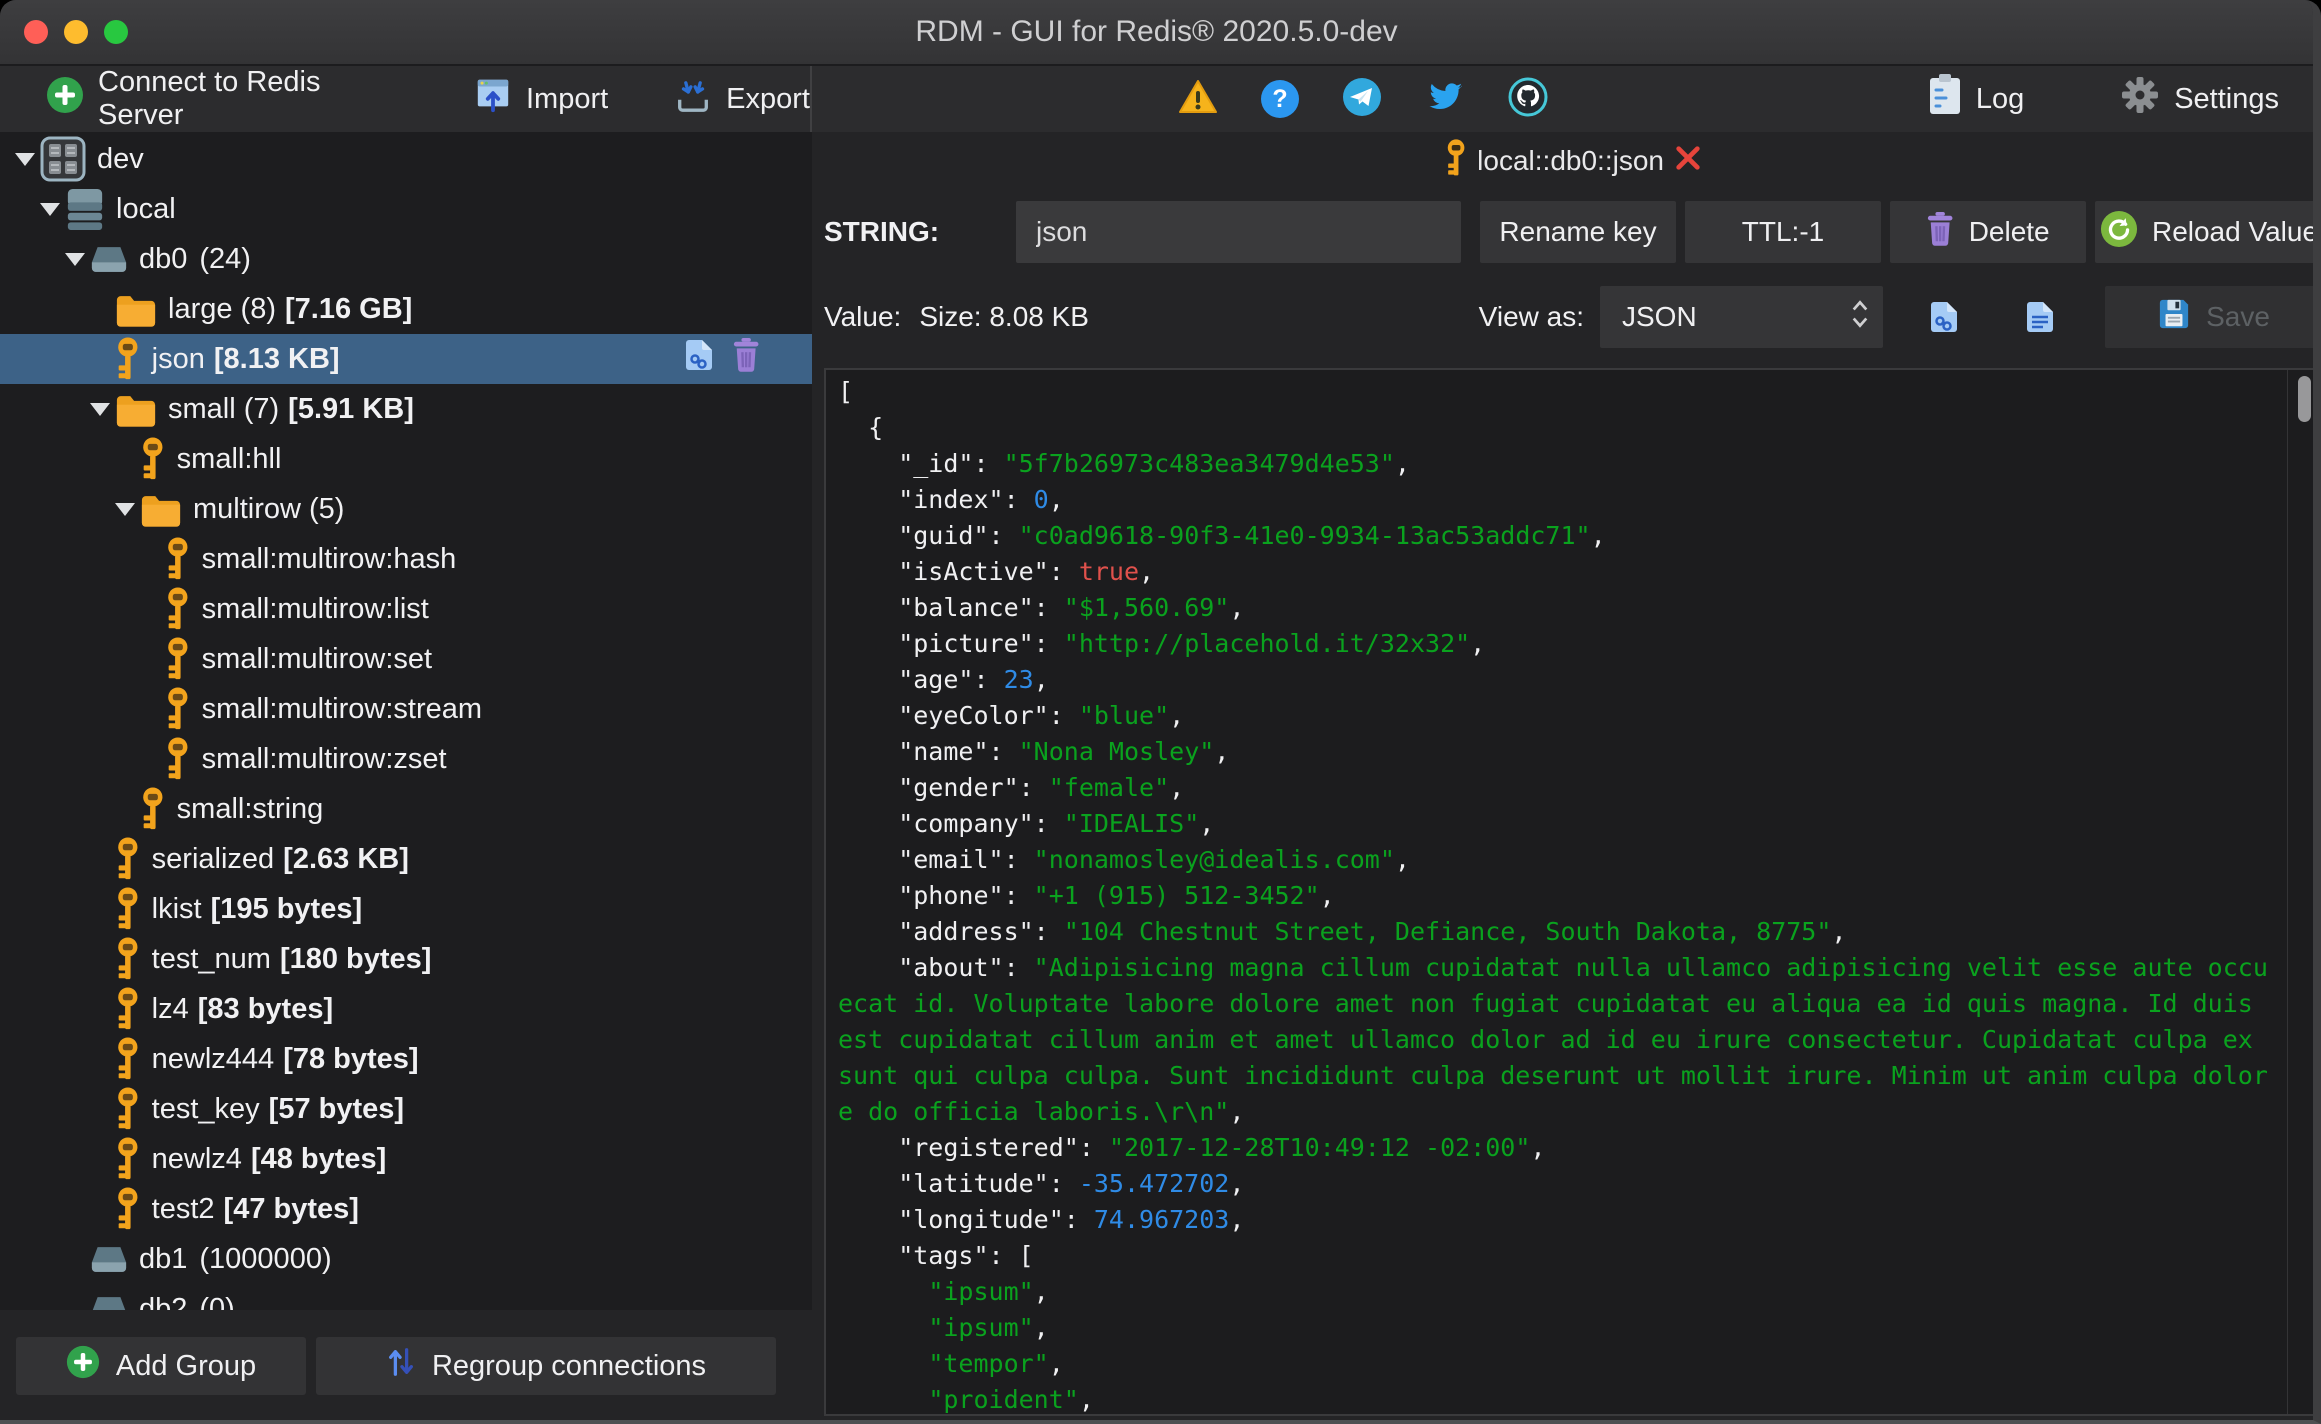 This screenshot has width=2321, height=1424. What do you see at coordinates (196, 1158) in the screenshot?
I see `tree-item-label: newlz4` at bounding box center [196, 1158].